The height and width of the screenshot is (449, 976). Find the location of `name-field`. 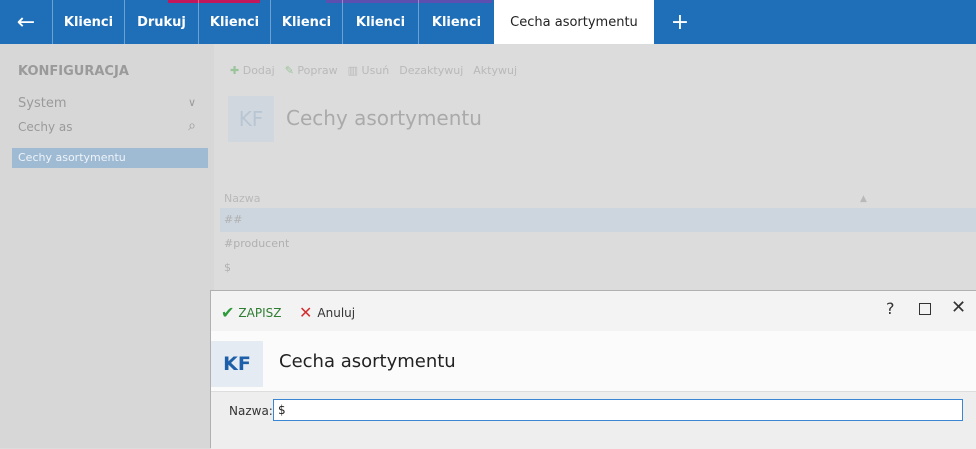

name-field is located at coordinates (618, 410).